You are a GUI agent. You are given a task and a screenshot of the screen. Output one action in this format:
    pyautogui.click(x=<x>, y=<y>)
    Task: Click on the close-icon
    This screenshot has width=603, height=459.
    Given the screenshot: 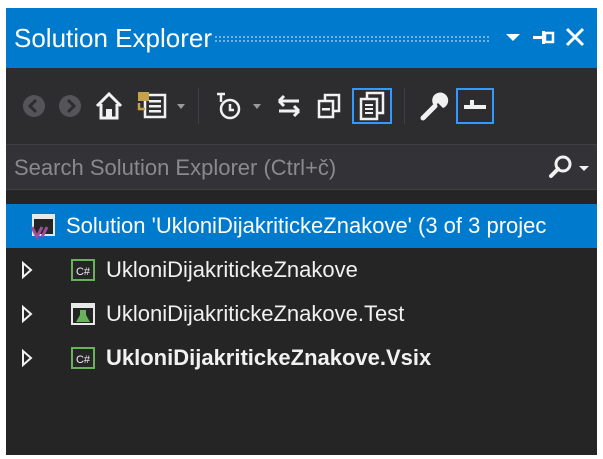 What is the action you would take?
    pyautogui.click(x=575, y=37)
    